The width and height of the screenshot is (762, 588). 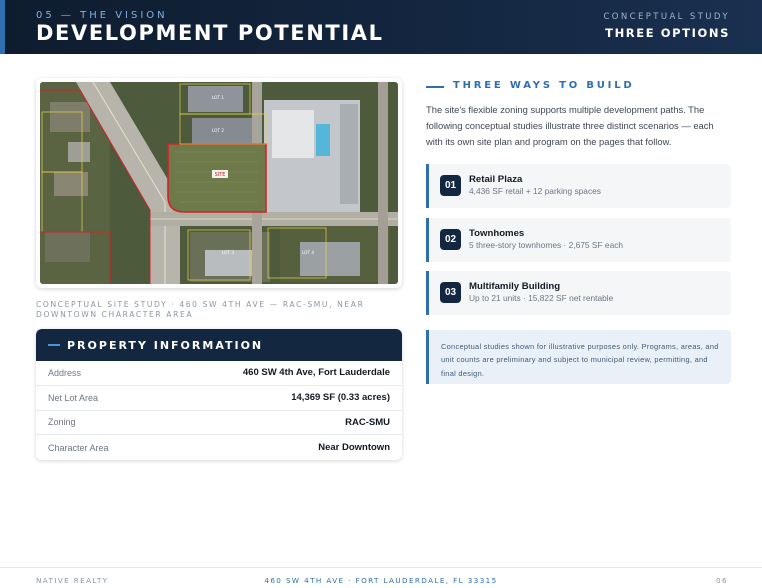 I want to click on property-info-title: PROPERTY INFORMATION, so click(x=165, y=345).